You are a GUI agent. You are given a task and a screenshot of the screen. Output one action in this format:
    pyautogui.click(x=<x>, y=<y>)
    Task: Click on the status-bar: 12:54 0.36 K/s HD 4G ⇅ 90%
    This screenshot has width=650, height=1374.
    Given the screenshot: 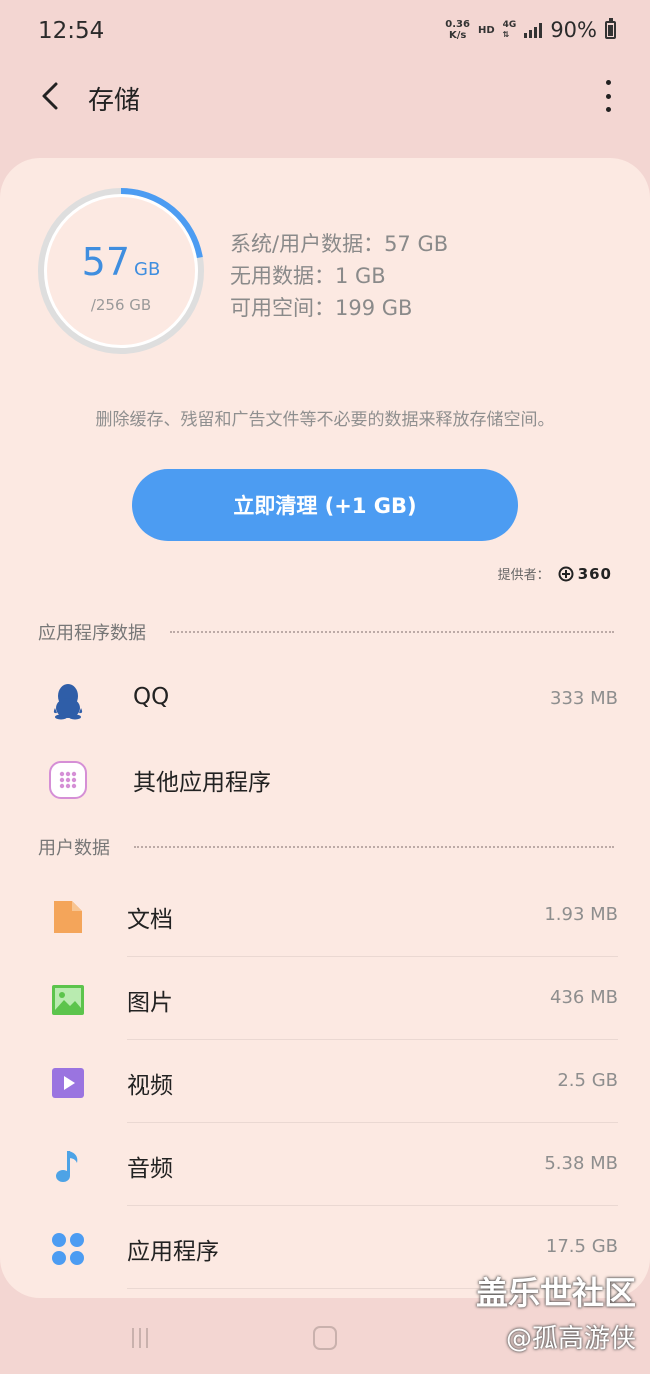 What is the action you would take?
    pyautogui.click(x=325, y=31)
    